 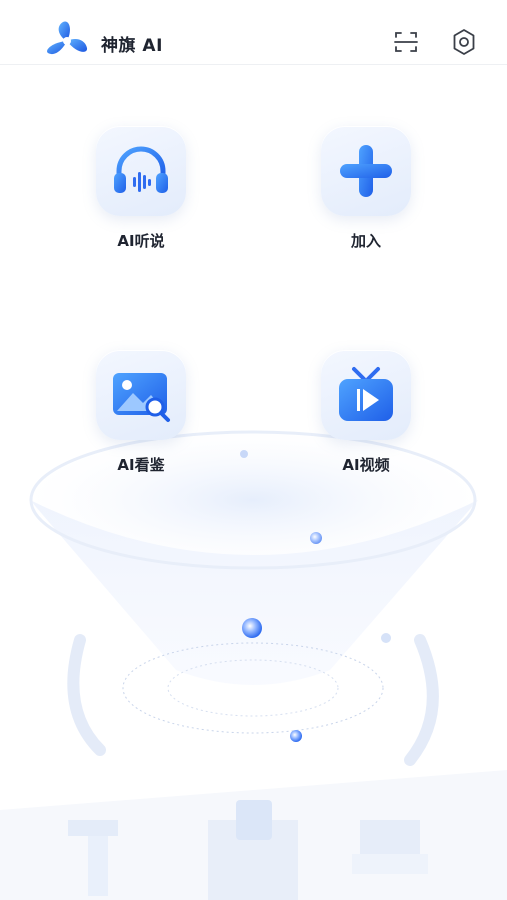 What do you see at coordinates (132, 46) in the screenshot?
I see `app-title: 神旗 AI` at bounding box center [132, 46].